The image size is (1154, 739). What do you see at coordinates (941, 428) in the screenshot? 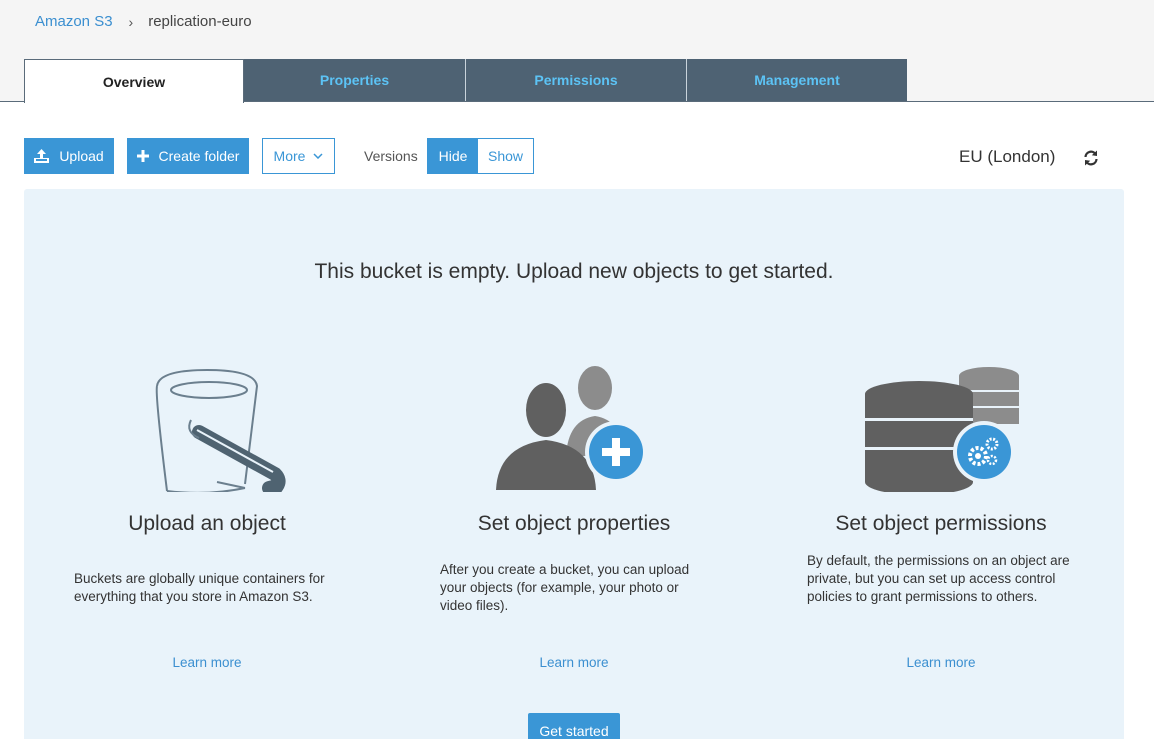
I see `database-settings-icon` at bounding box center [941, 428].